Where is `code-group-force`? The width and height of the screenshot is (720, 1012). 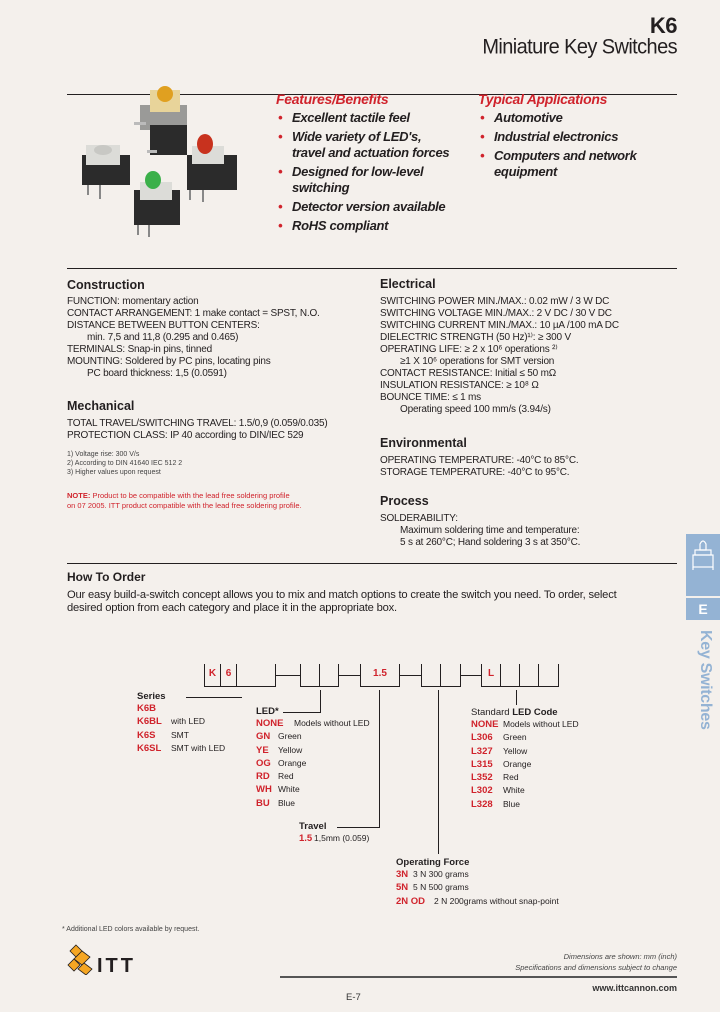
code-group-force is located at coordinates (441, 675).